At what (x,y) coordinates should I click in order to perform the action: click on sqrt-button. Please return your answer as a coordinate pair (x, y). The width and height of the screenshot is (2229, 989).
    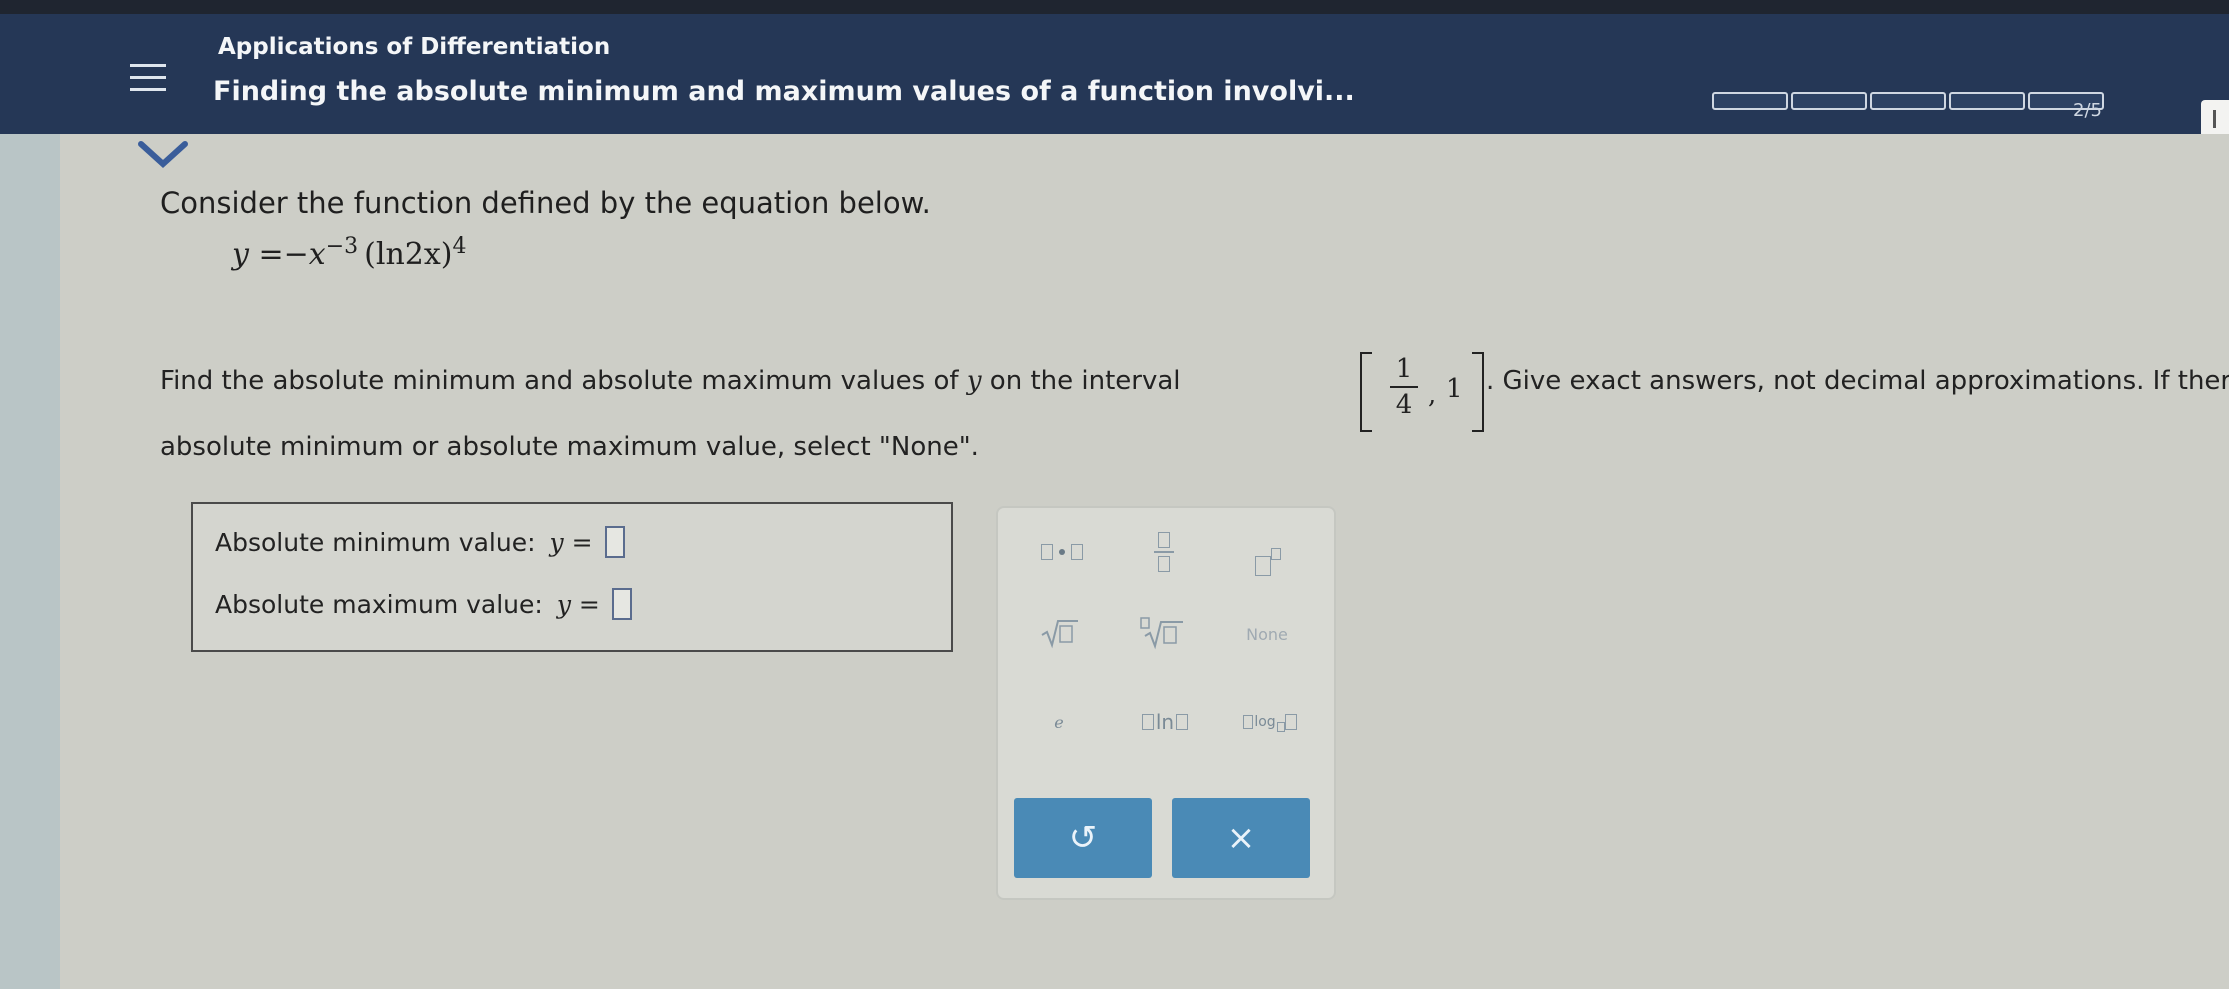
    Looking at the image, I should click on (1060, 633).